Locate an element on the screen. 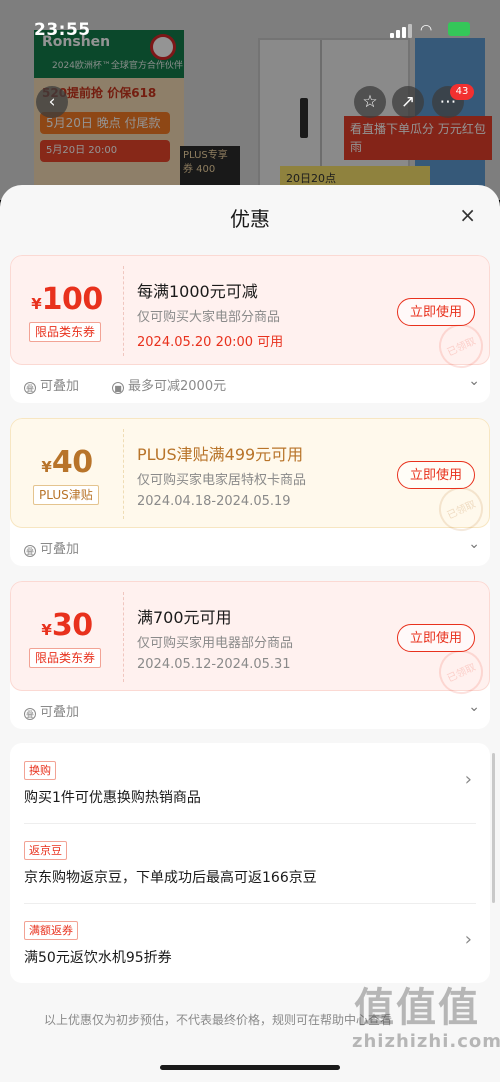 The image size is (500, 1082). home-indicator is located at coordinates (250, 1067).